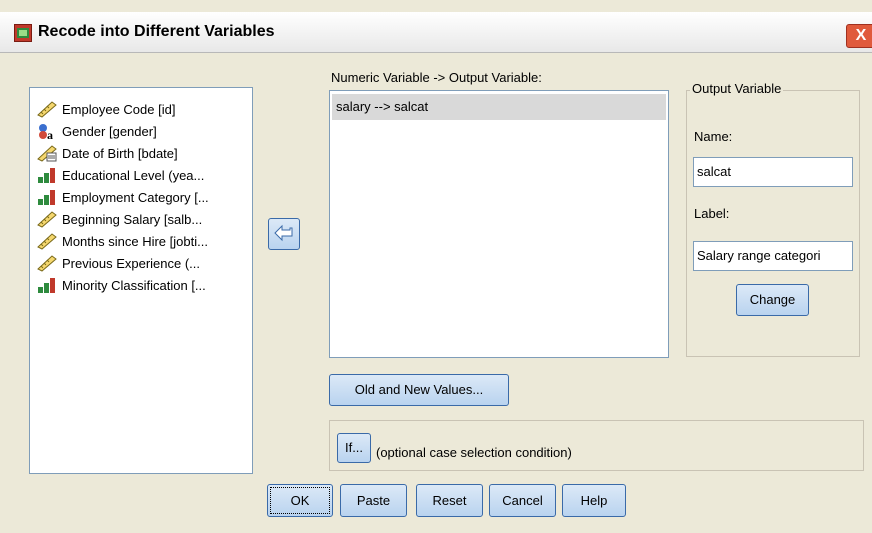 The height and width of the screenshot is (533, 872). I want to click on title-bar: Recode into Different Variables X, so click(436, 32).